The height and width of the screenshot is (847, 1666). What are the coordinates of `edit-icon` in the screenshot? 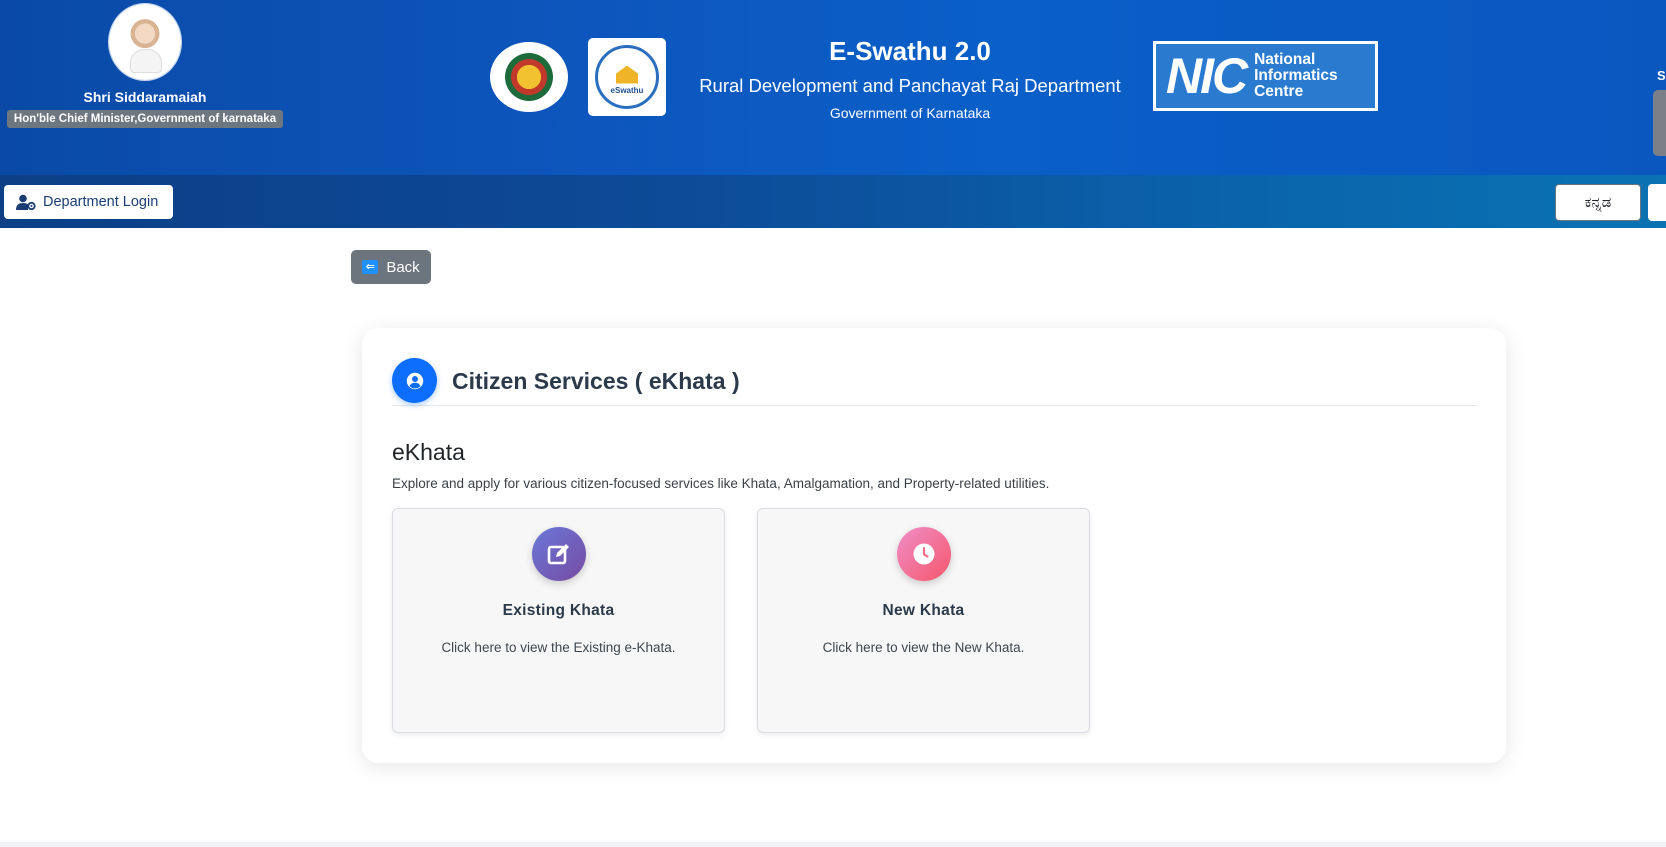 It's located at (558, 554).